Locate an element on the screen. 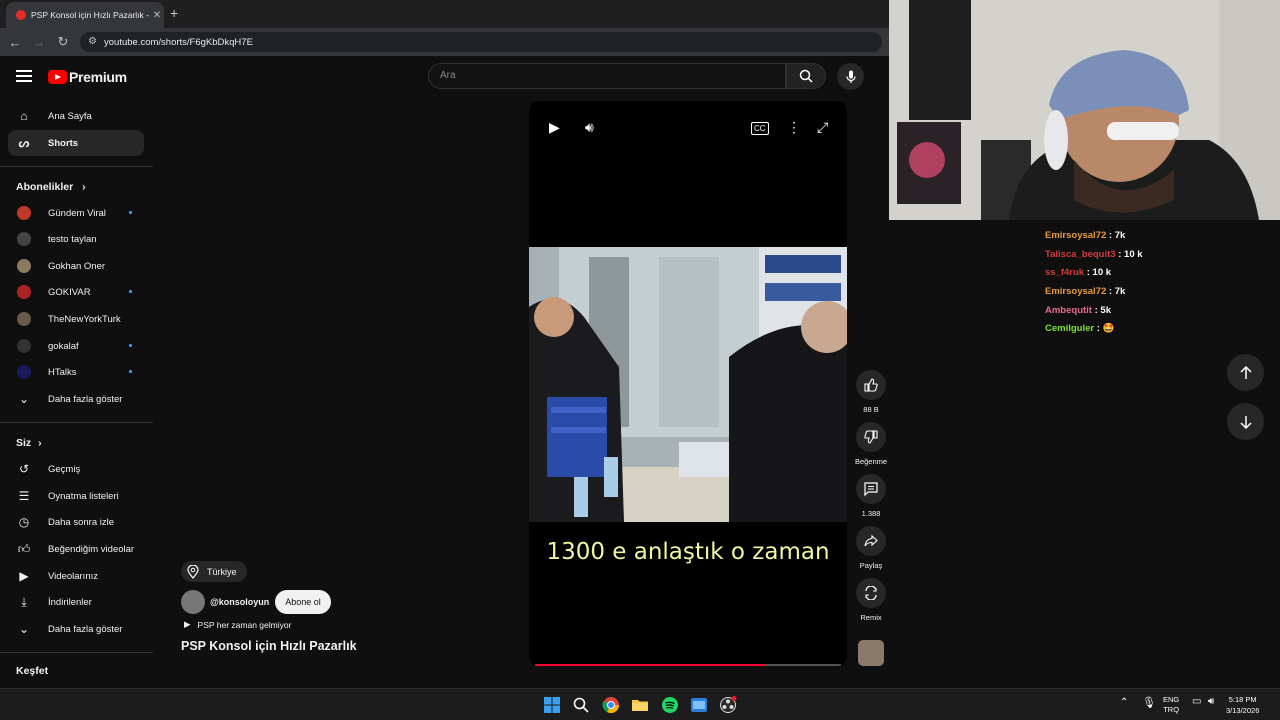 This screenshot has width=1280, height=720. remix-icon is located at coordinates (871, 593).